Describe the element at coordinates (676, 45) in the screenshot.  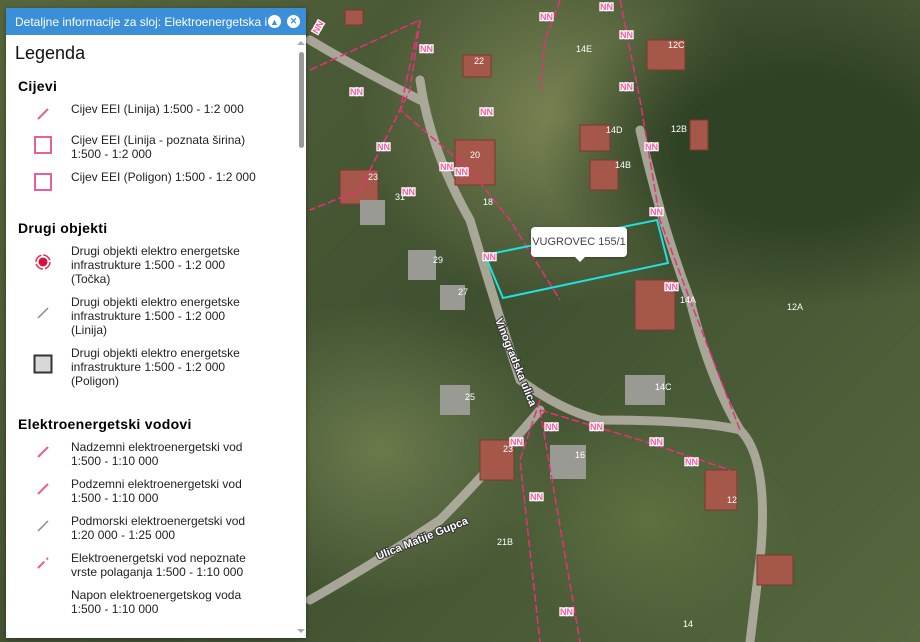
I see `svg-text: 12C` at that location.